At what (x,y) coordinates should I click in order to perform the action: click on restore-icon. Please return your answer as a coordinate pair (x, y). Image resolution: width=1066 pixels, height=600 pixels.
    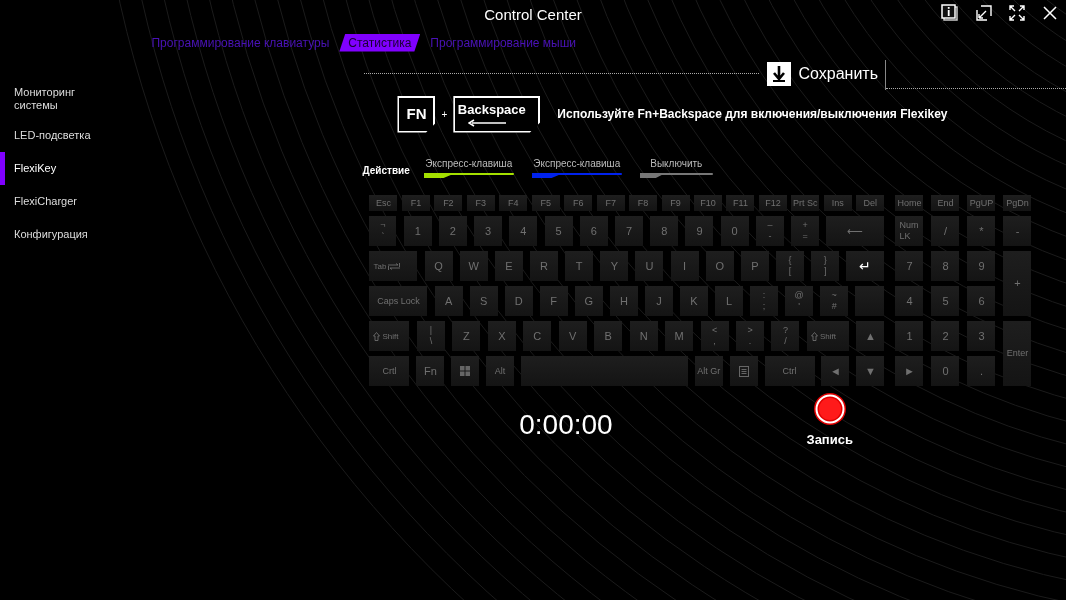
    Looking at the image, I should click on (984, 13).